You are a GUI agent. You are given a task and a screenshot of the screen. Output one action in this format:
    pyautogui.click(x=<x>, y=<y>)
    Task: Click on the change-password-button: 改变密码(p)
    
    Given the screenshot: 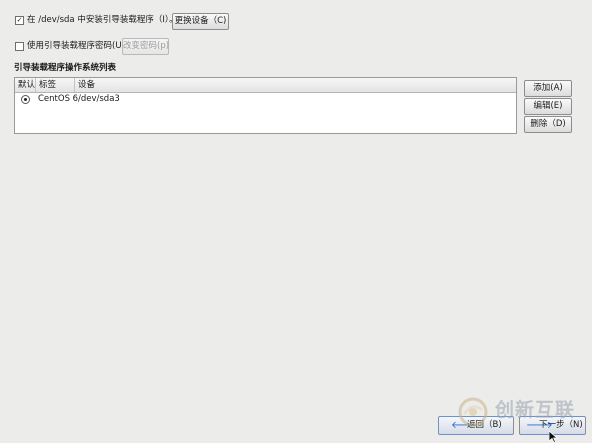 What is the action you would take?
    pyautogui.click(x=145, y=46)
    